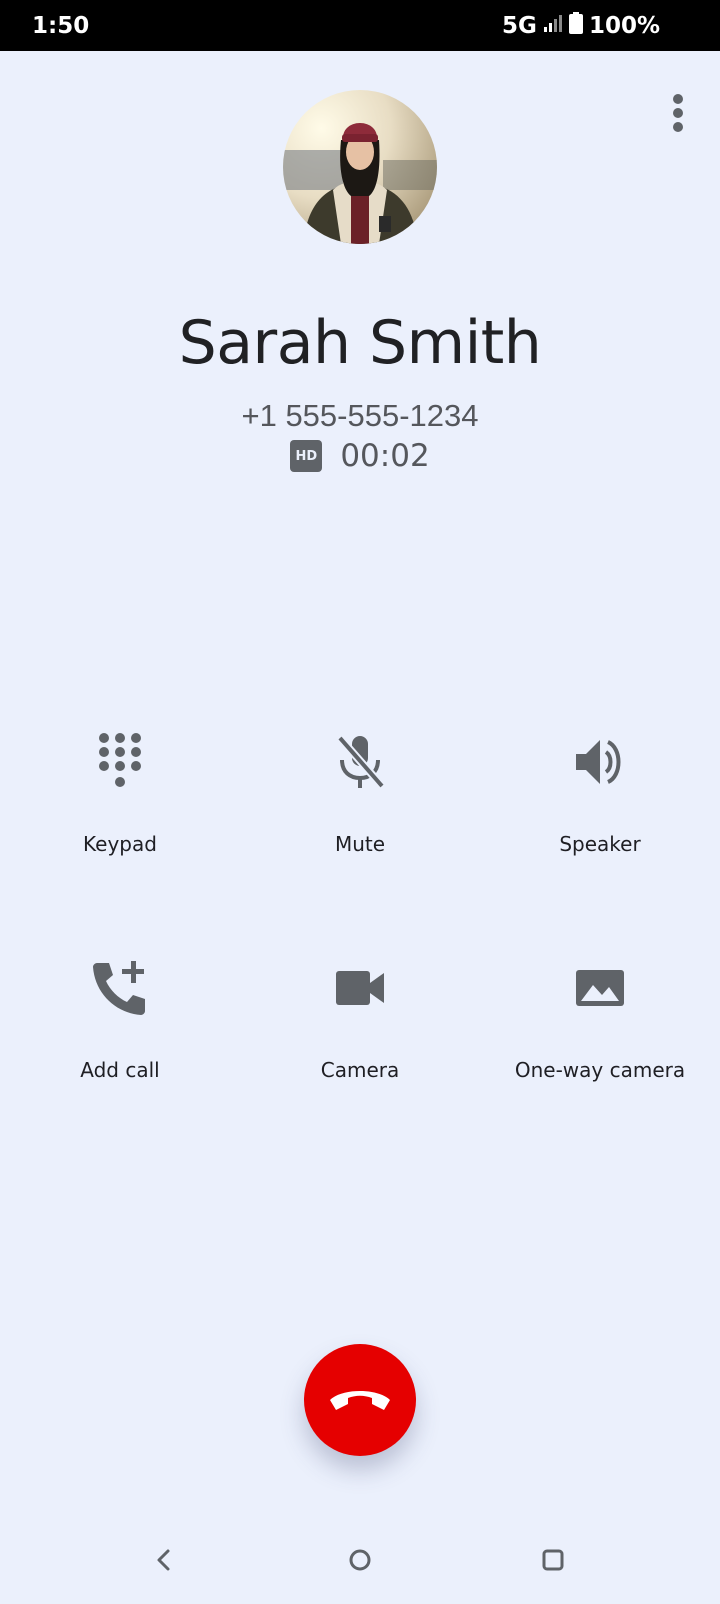  Describe the element at coordinates (600, 1037) in the screenshot. I see `one-way-camera-button: One-way camera` at that location.